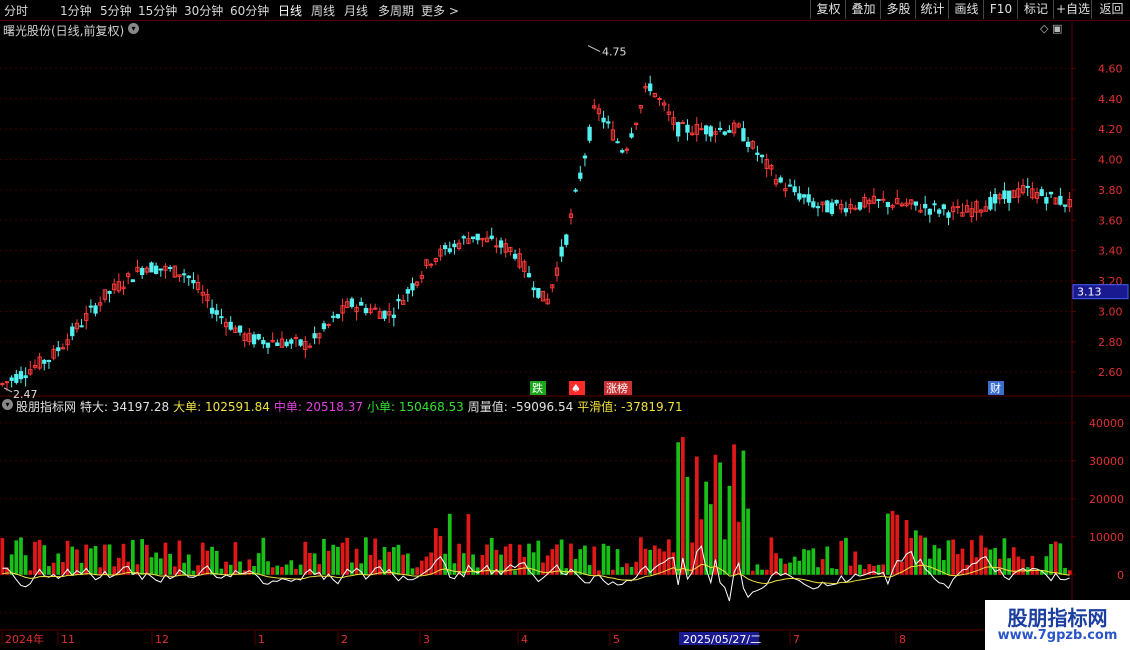 This screenshot has height=650, width=1130. Describe the element at coordinates (796, 639) in the screenshot. I see `time-label-9: 7` at that location.